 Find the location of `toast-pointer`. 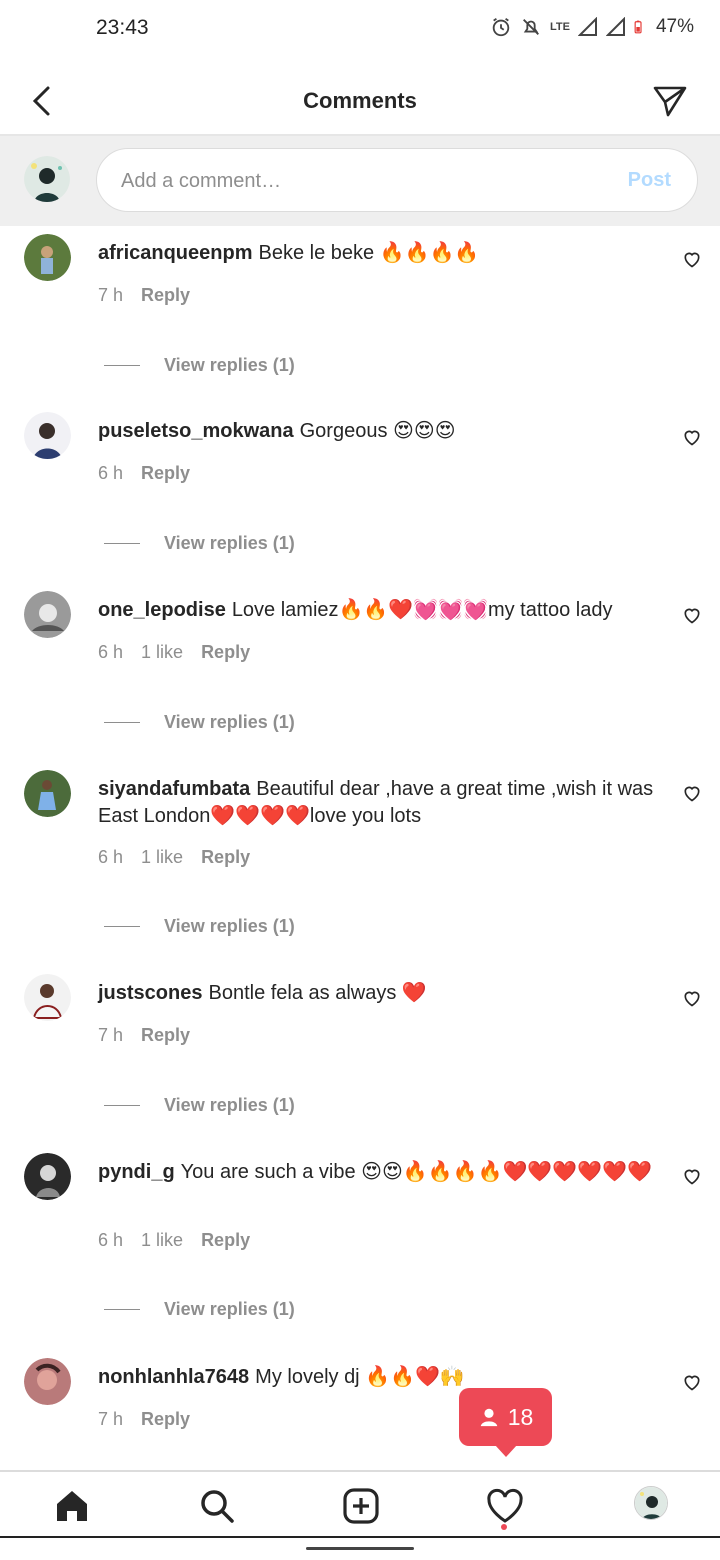

toast-pointer is located at coordinates (506, 1451).